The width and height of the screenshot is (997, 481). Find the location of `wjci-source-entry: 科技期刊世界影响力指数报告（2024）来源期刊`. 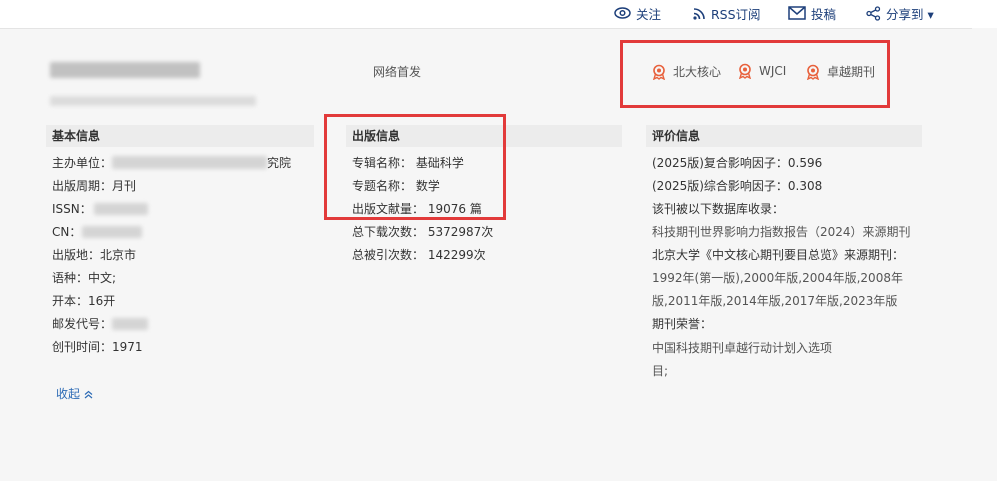

wjci-source-entry: 科技期刊世界影响力指数报告（2024）来源期刊 is located at coordinates (781, 232).